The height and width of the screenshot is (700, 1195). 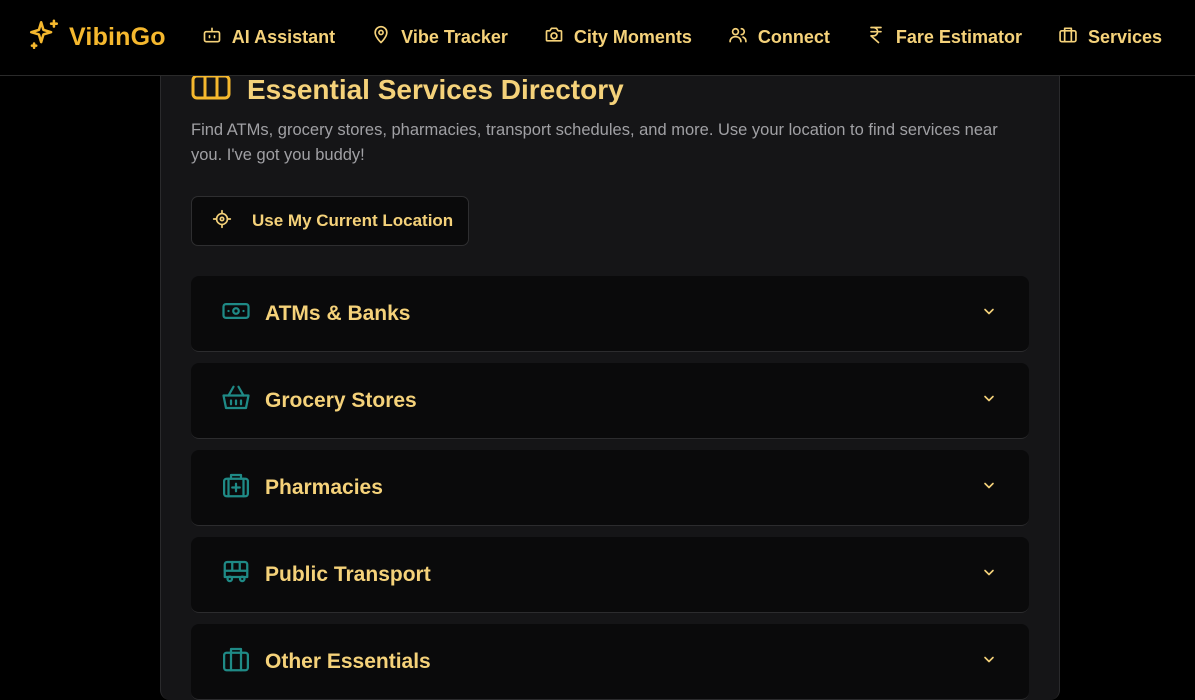 What do you see at coordinates (348, 661) in the screenshot?
I see `category-label: Other Essentials` at bounding box center [348, 661].